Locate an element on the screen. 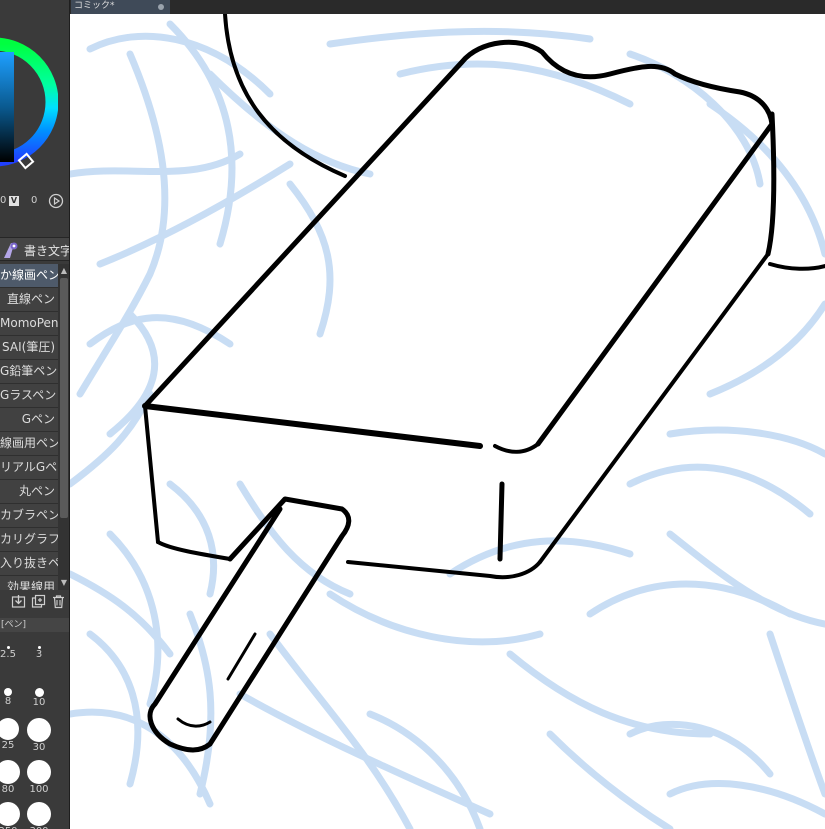 This screenshot has width=825, height=829. brush-size-value: 10 is located at coordinates (39, 702).